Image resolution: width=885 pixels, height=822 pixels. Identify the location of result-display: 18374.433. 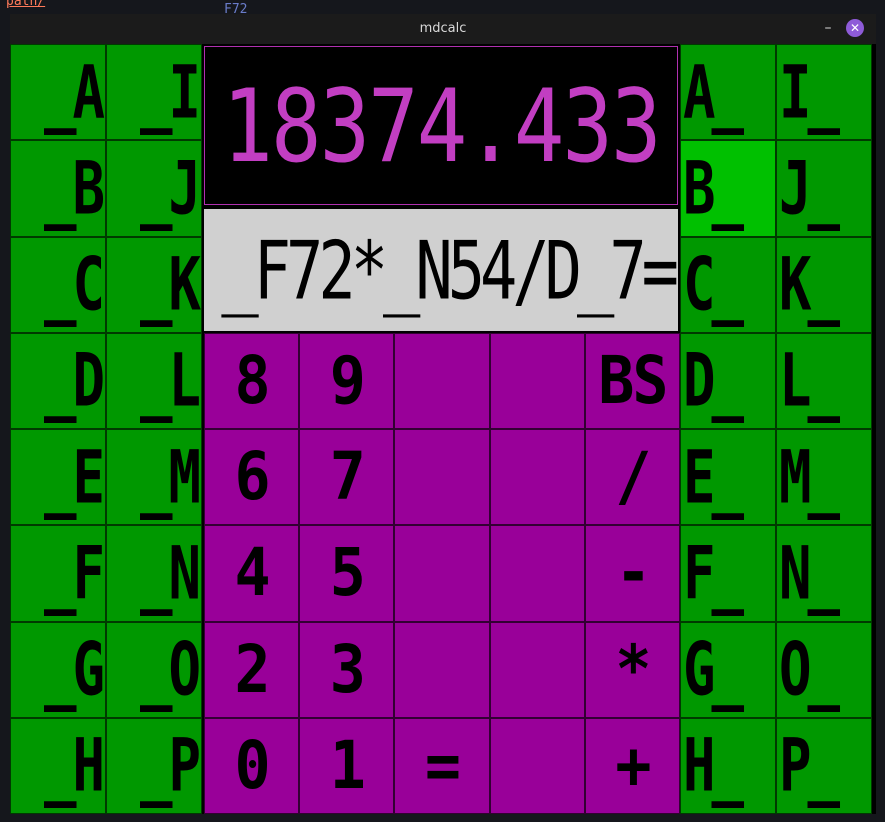
(441, 125).